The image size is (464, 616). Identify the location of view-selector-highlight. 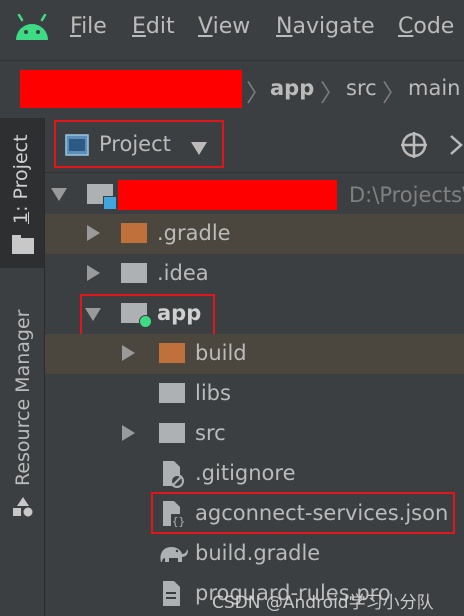
(139, 144).